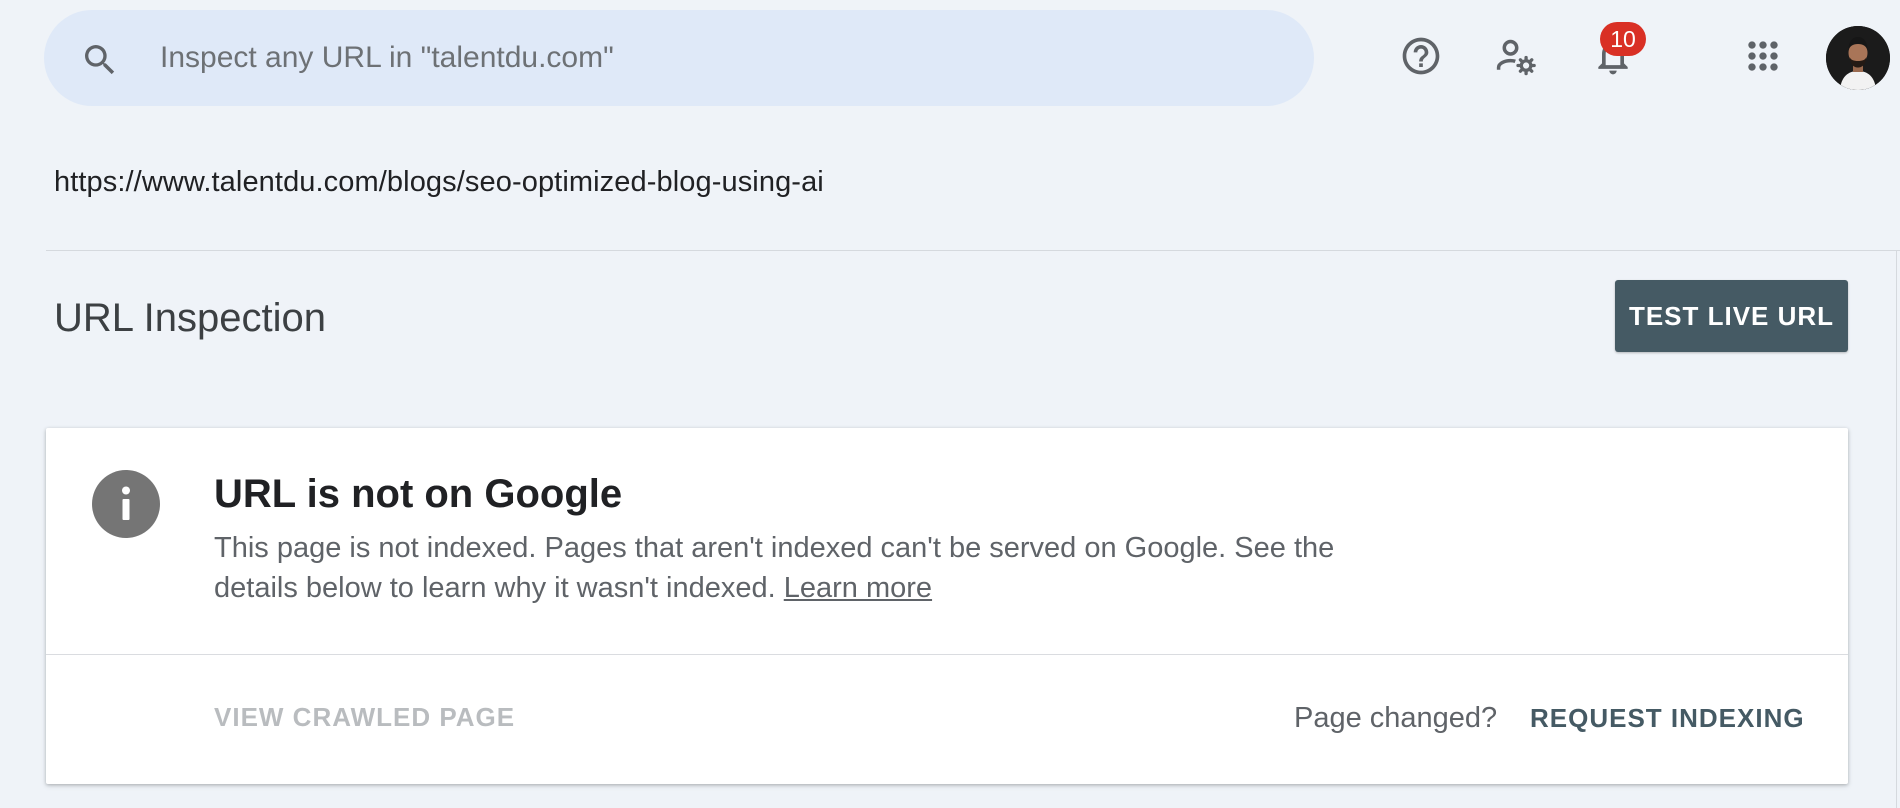 This screenshot has height=808, width=1900. I want to click on avatar, so click(1858, 58).